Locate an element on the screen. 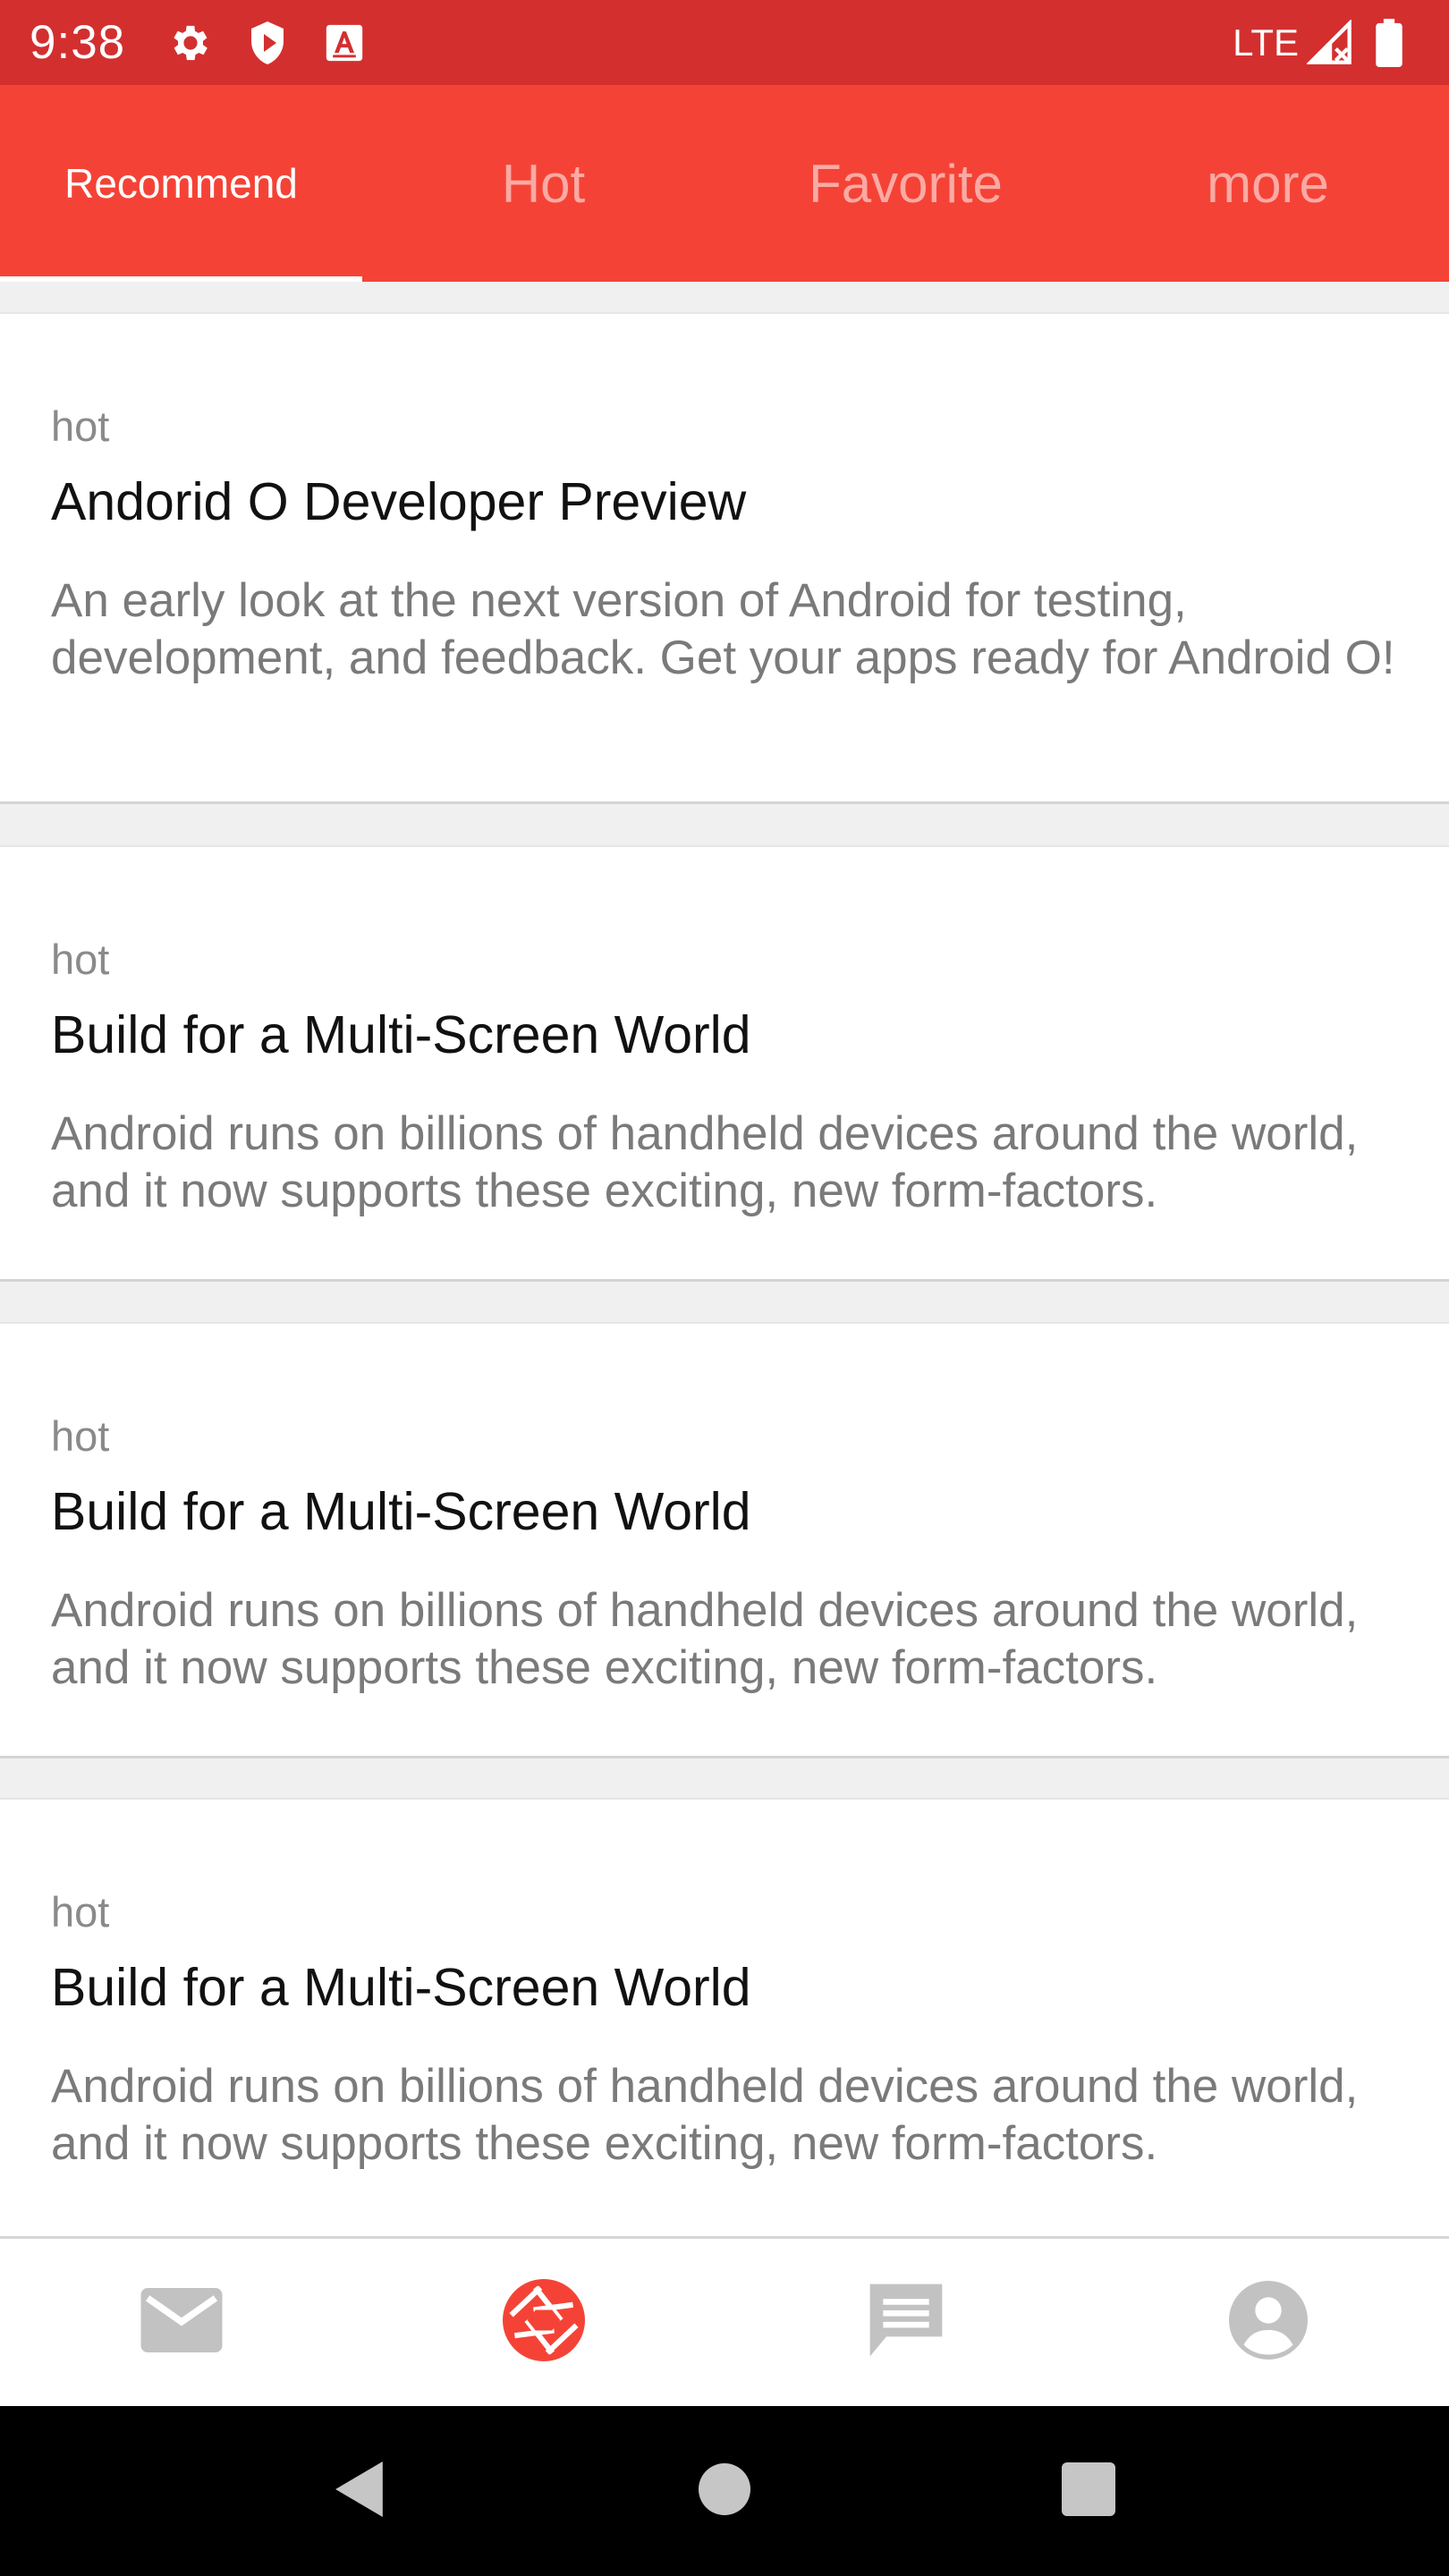 This screenshot has width=1449, height=2576. status-left: 9:38 is located at coordinates (212, 42).